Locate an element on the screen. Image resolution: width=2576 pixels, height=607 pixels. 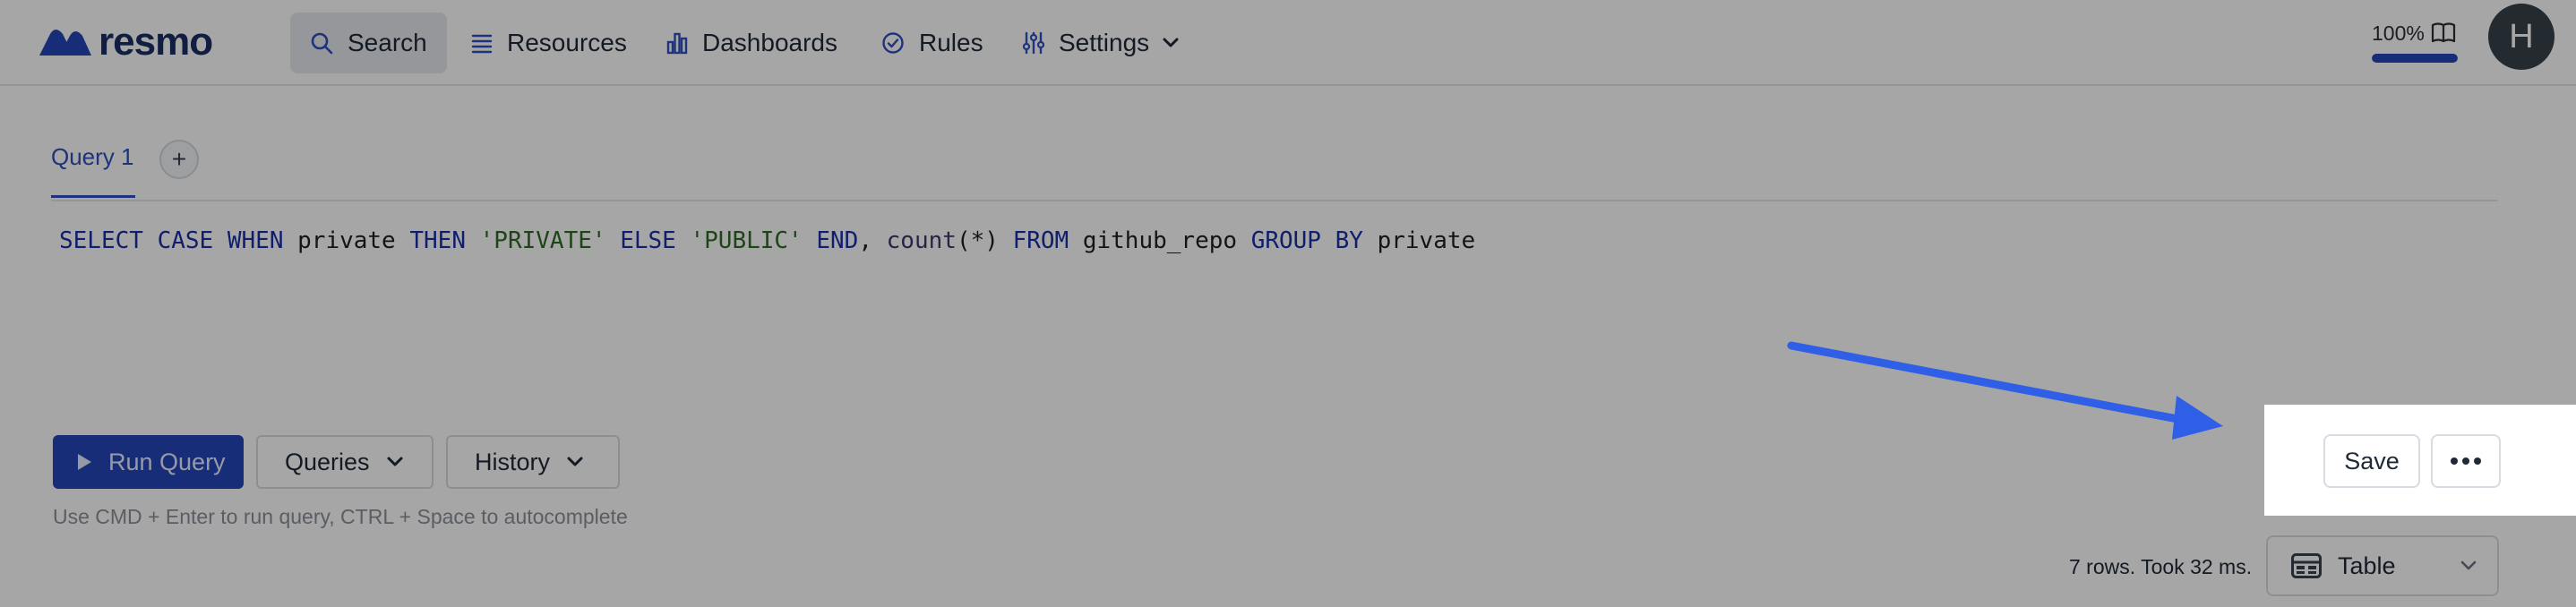
avatar: H is located at coordinates (2521, 37).